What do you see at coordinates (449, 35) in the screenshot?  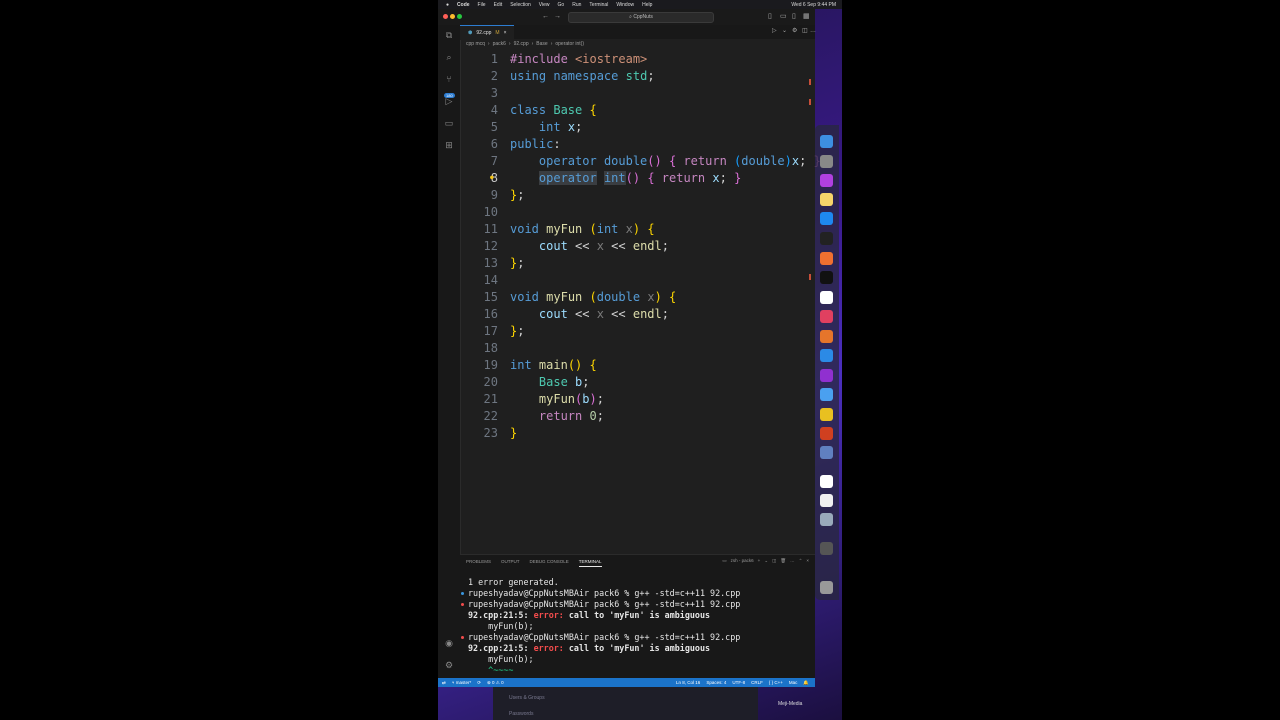 I see `explorer-icon: ⧉` at bounding box center [449, 35].